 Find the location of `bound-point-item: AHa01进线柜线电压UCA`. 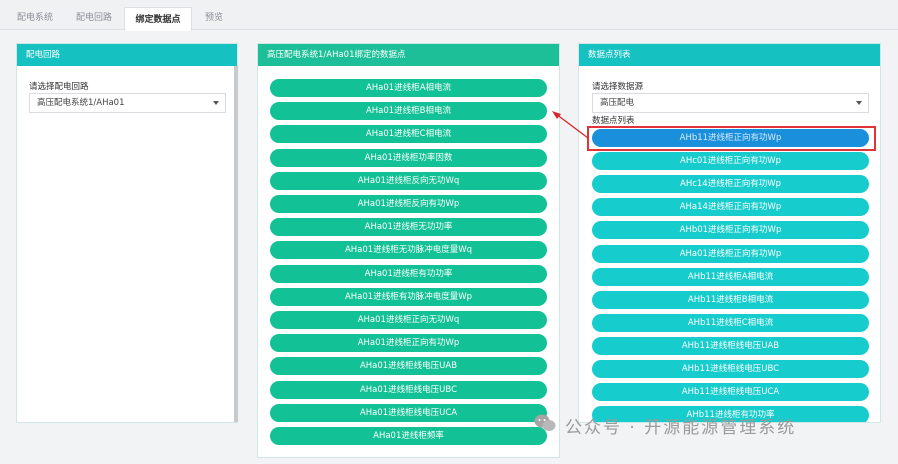

bound-point-item: AHa01进线柜线电压UCA is located at coordinates (408, 412).